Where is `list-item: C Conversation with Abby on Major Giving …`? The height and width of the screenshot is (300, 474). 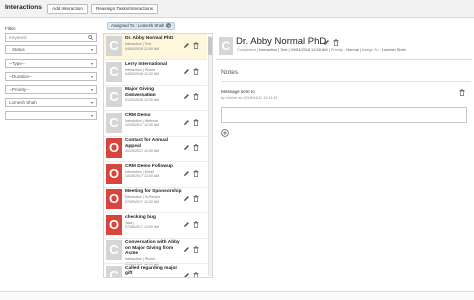 list-item: C Conversation with Abby on Major Giving … is located at coordinates (155, 252).